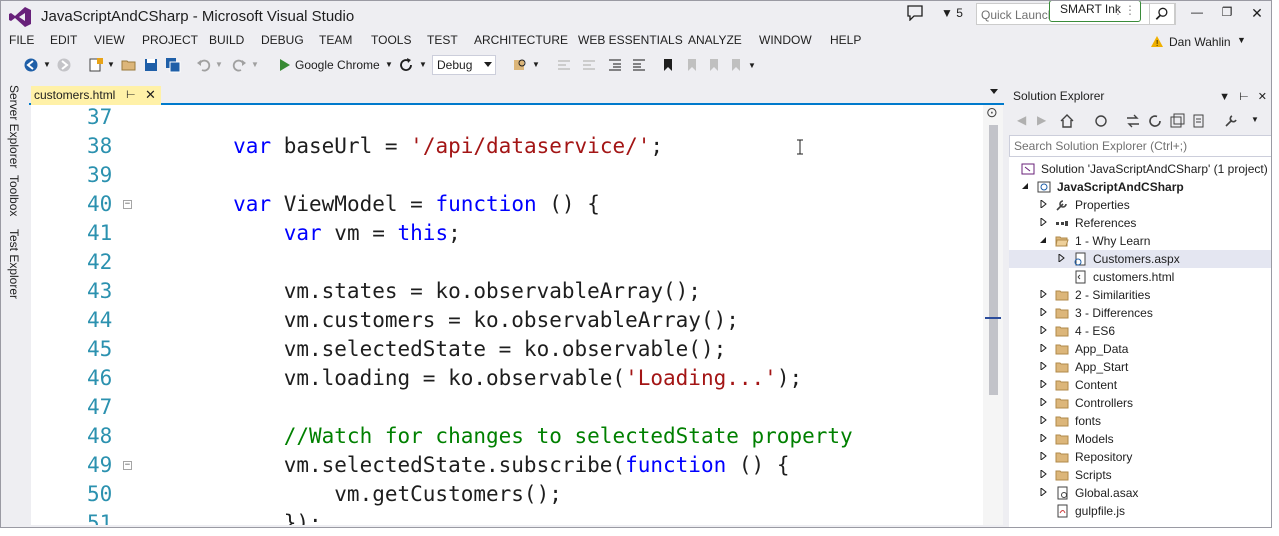 The image size is (1279, 536). Describe the element at coordinates (506, 206) in the screenshot. I see `code-line: 40− var ViewModel = function () {` at that location.